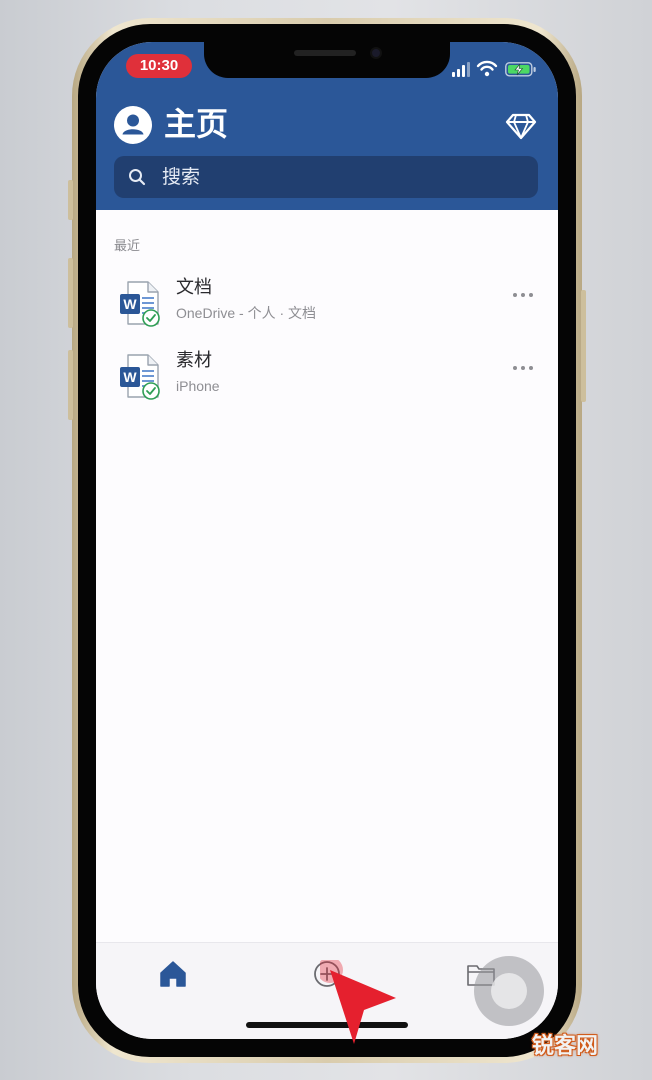 The width and height of the screenshot is (652, 1080). I want to click on watermark-logo: 锐客网, so click(565, 1046).